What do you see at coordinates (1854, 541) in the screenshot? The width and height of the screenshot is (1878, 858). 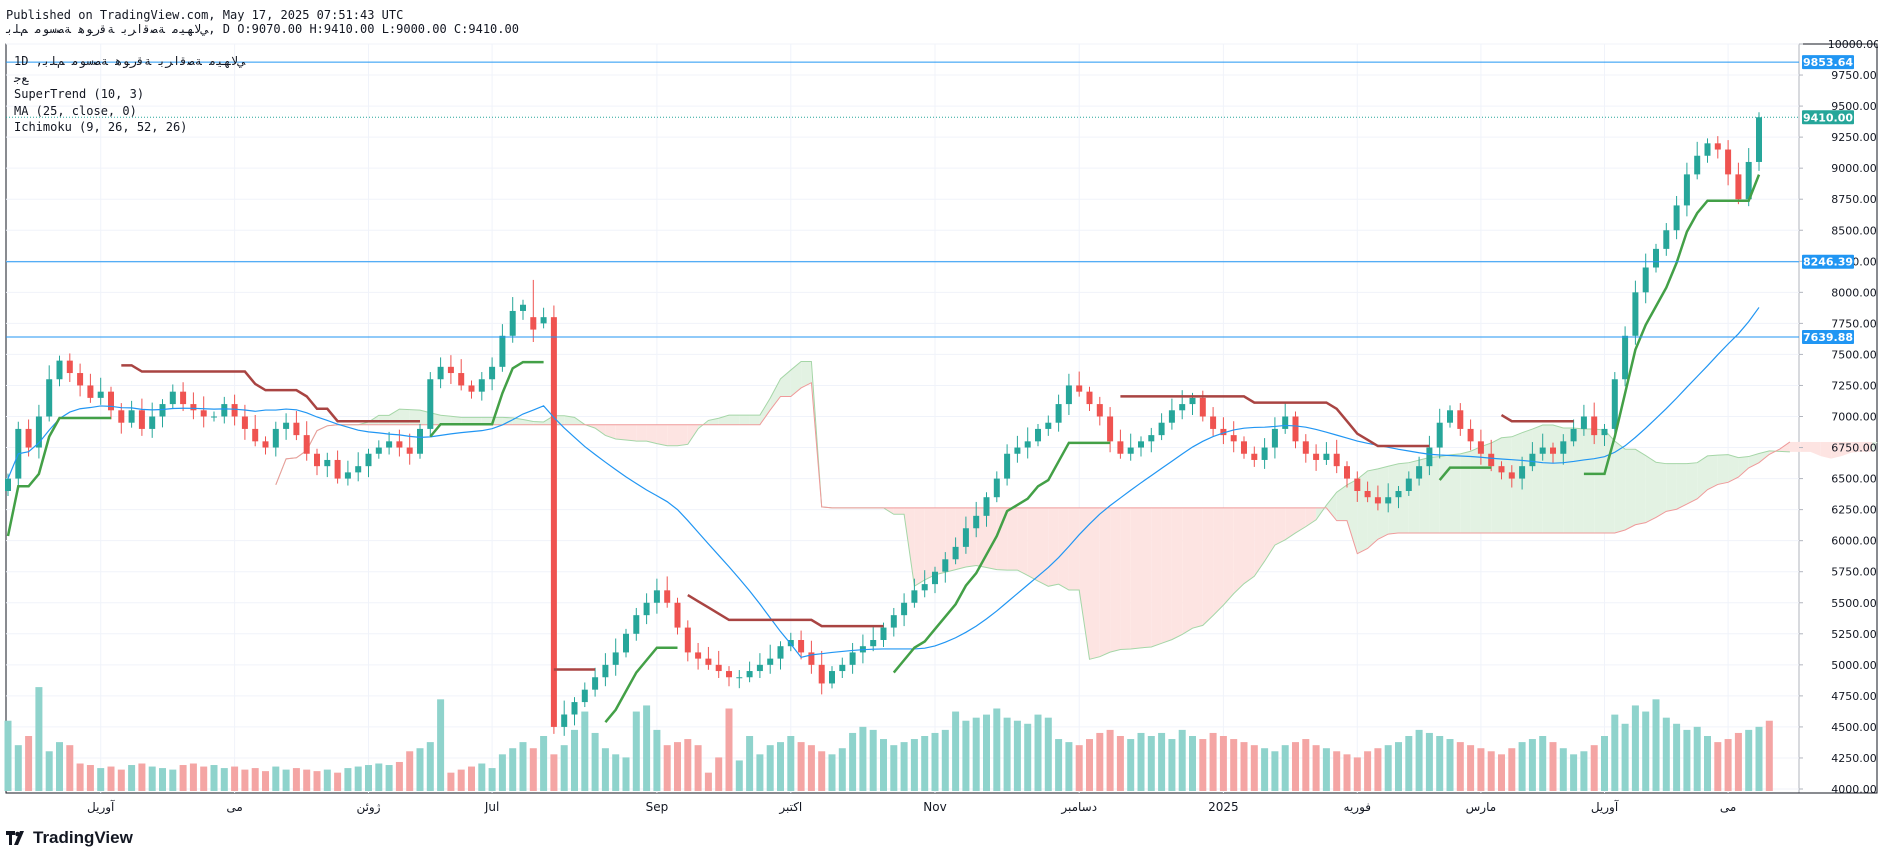 I see `y-tick-label: 6000.00` at bounding box center [1854, 541].